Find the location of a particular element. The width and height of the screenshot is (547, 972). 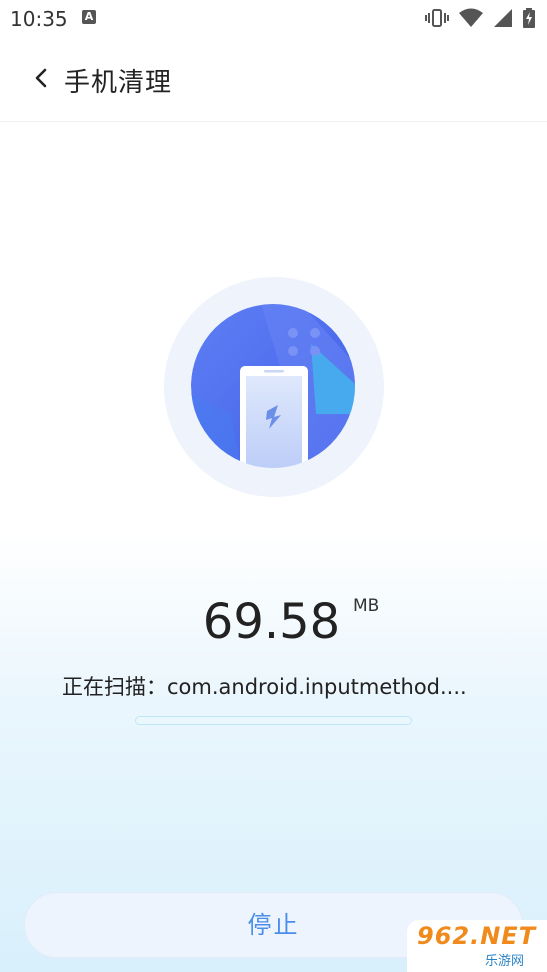

watermark-brand: 962.NET is located at coordinates (477, 936).